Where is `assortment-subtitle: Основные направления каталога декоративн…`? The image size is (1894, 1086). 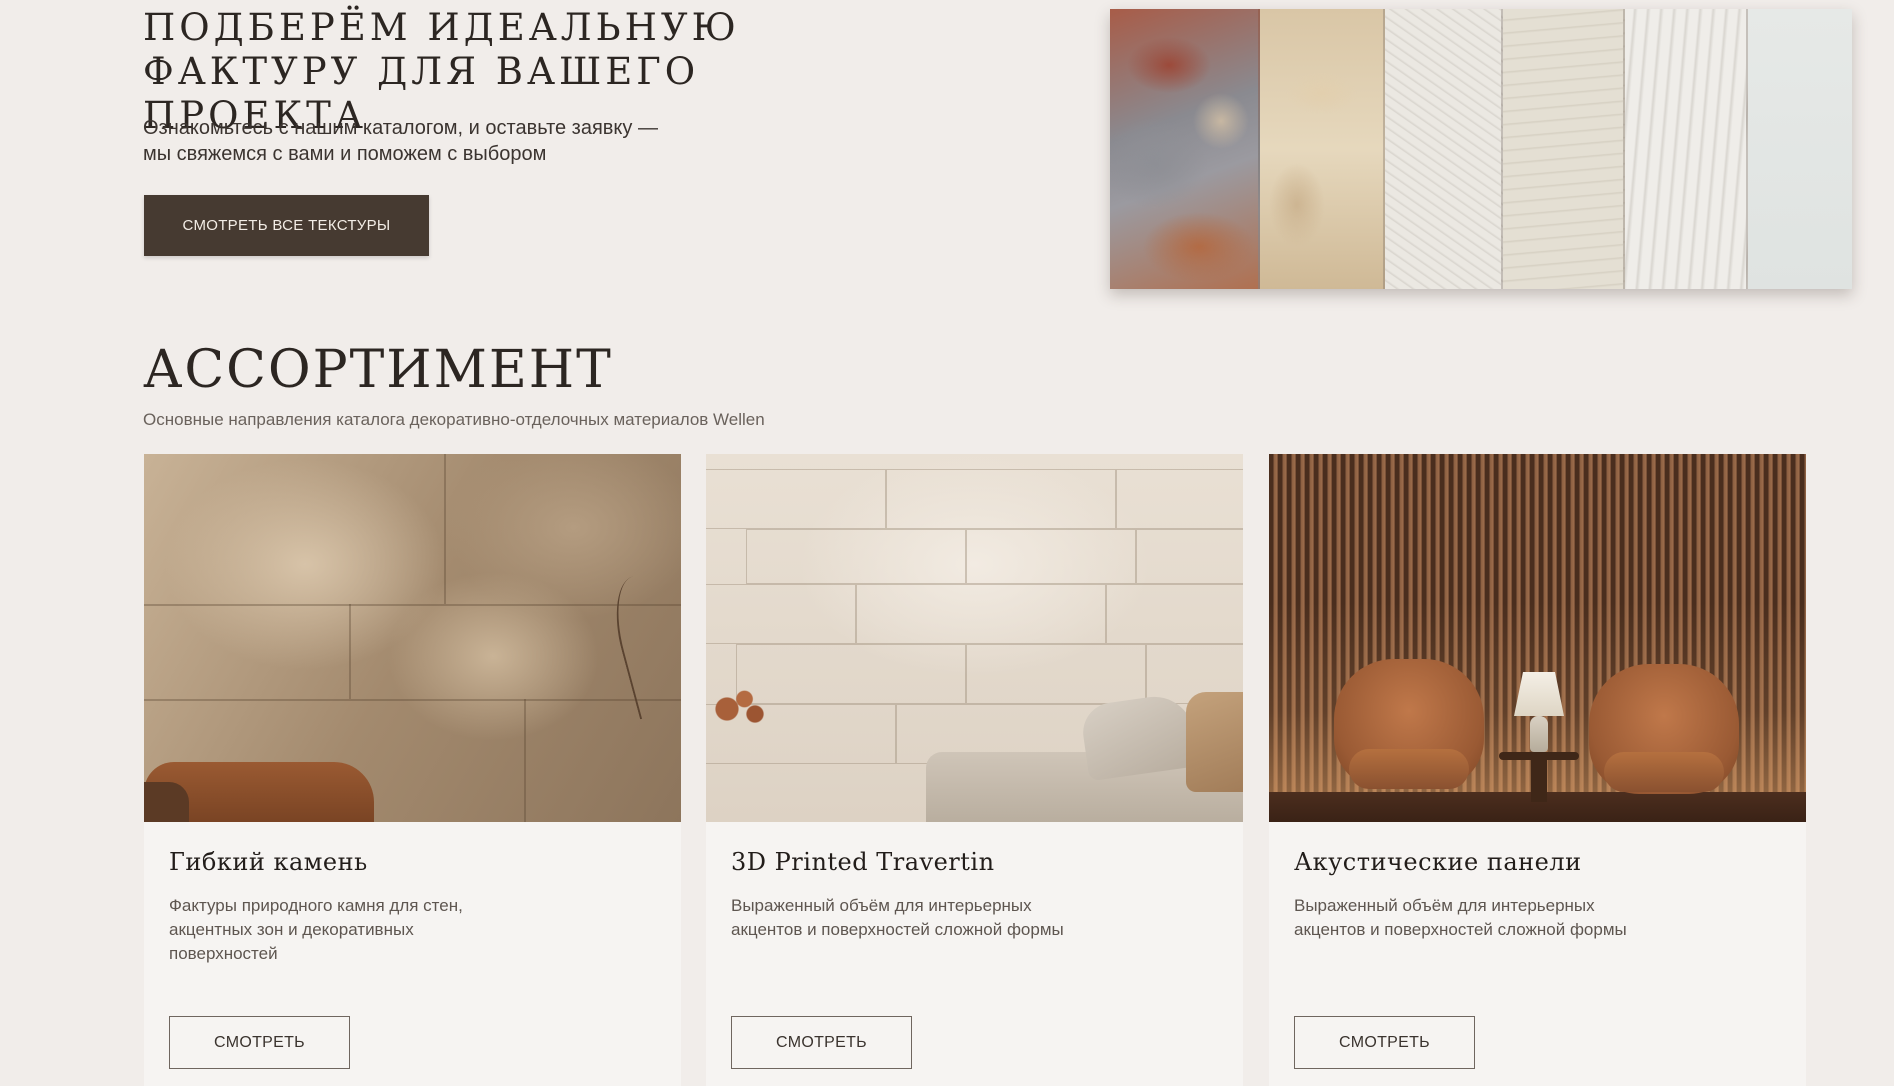
assortment-subtitle: Основные направления каталога декоративн… is located at coordinates (454, 419).